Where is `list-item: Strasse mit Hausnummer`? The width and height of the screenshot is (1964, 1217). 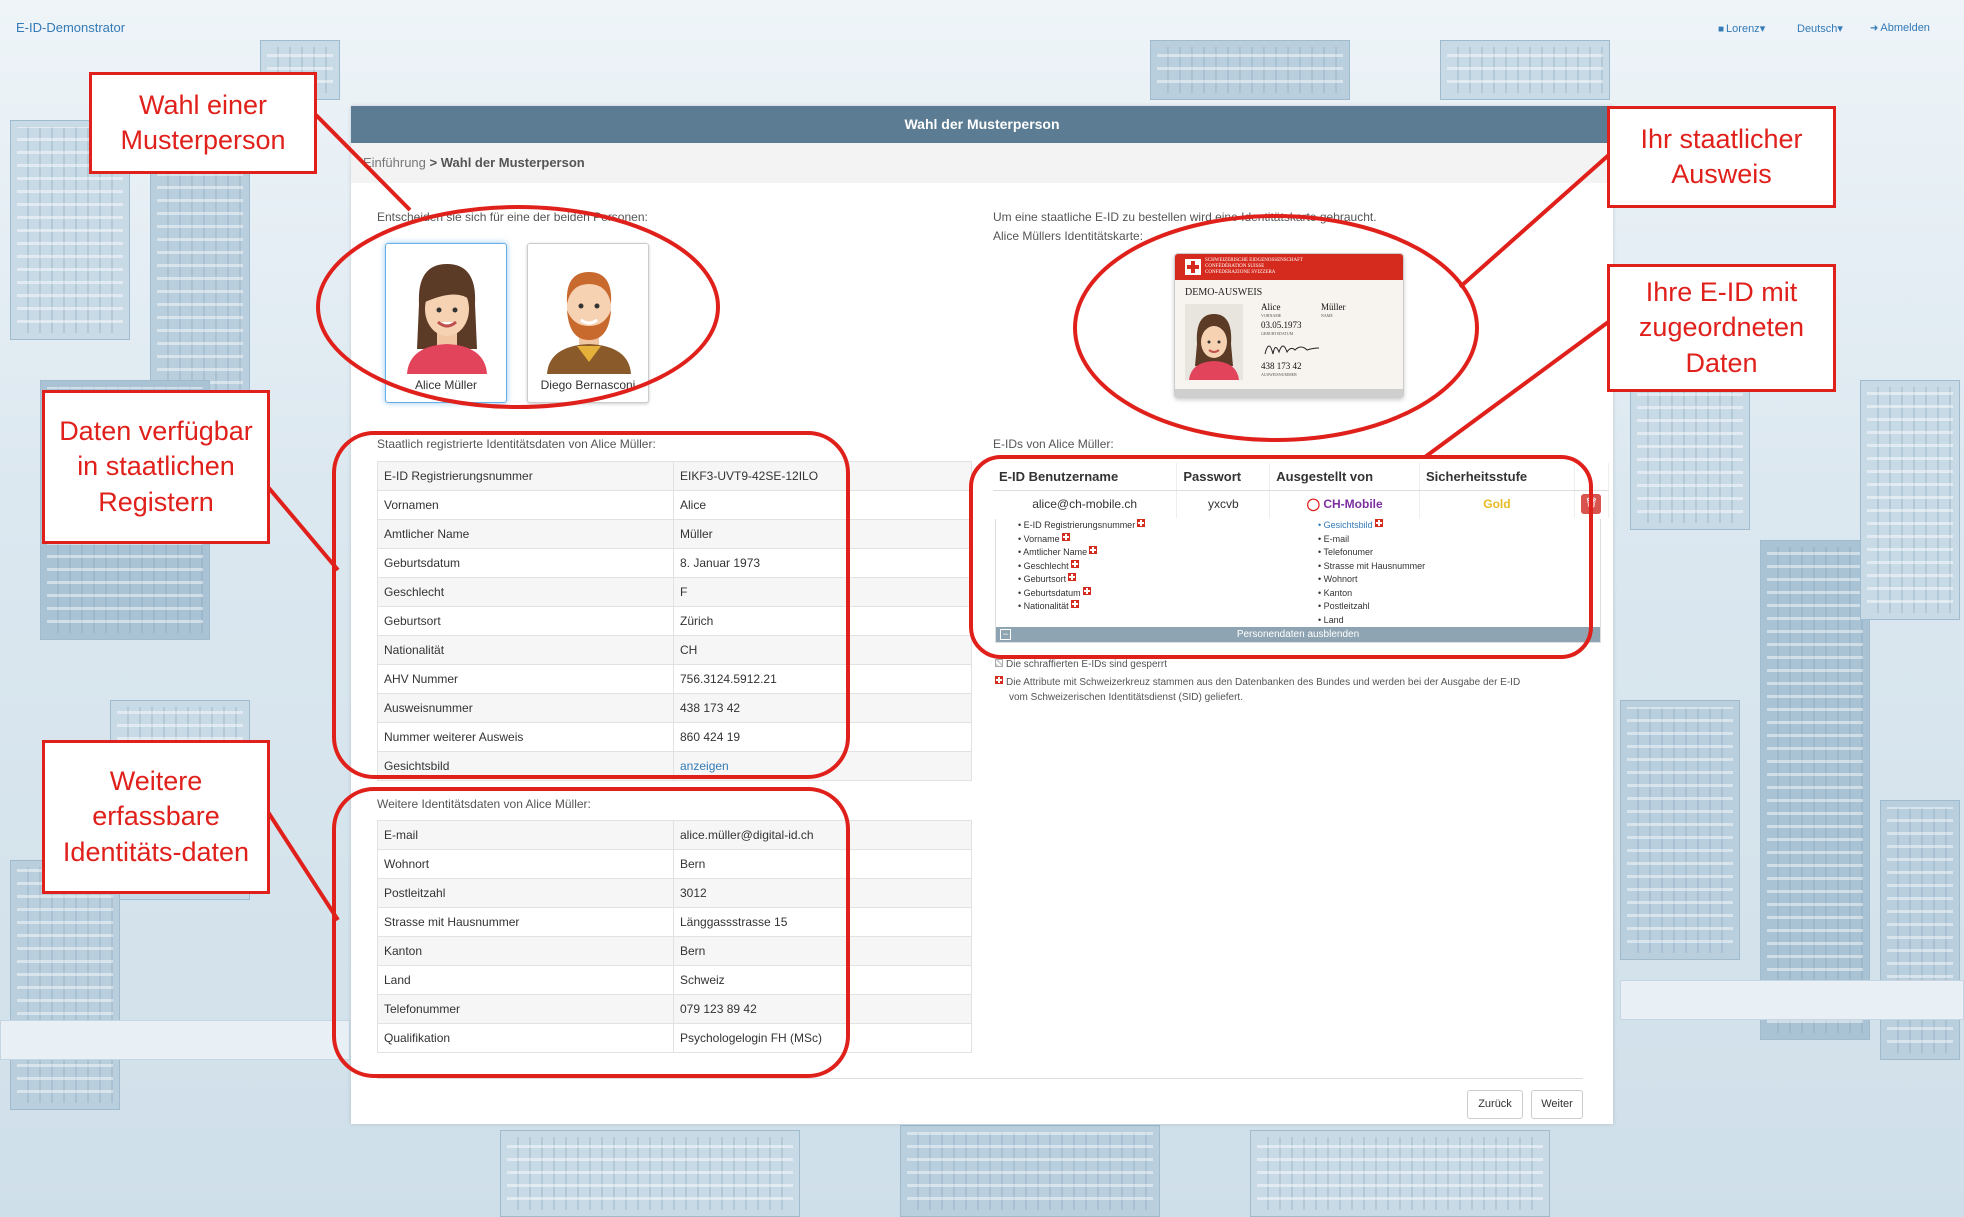 list-item: Strasse mit Hausnummer is located at coordinates (1372, 567).